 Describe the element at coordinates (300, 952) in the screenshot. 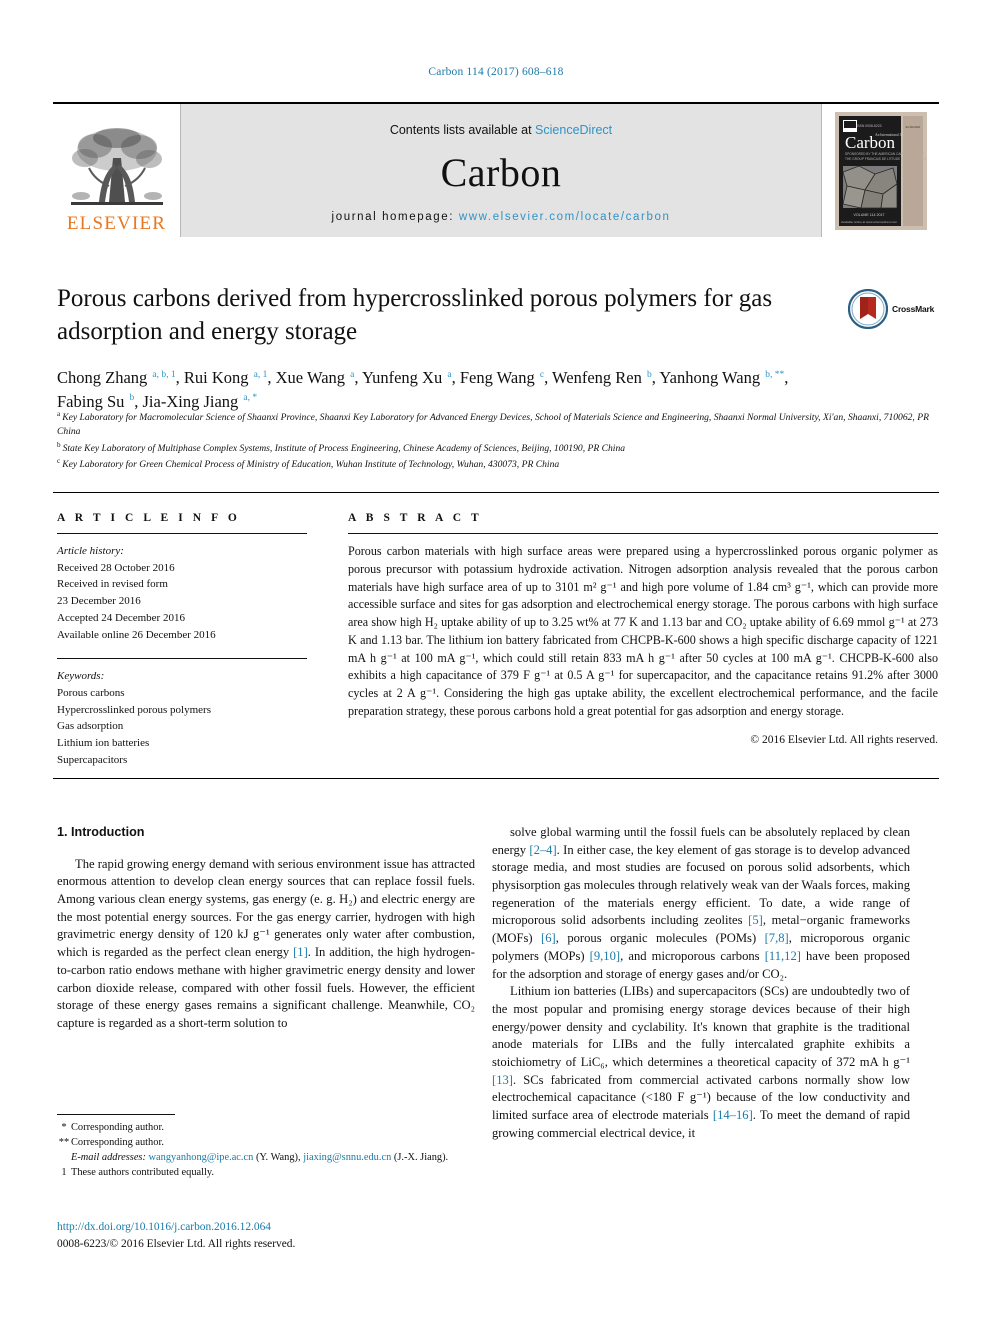

I see `citation-ref: [1]` at that location.